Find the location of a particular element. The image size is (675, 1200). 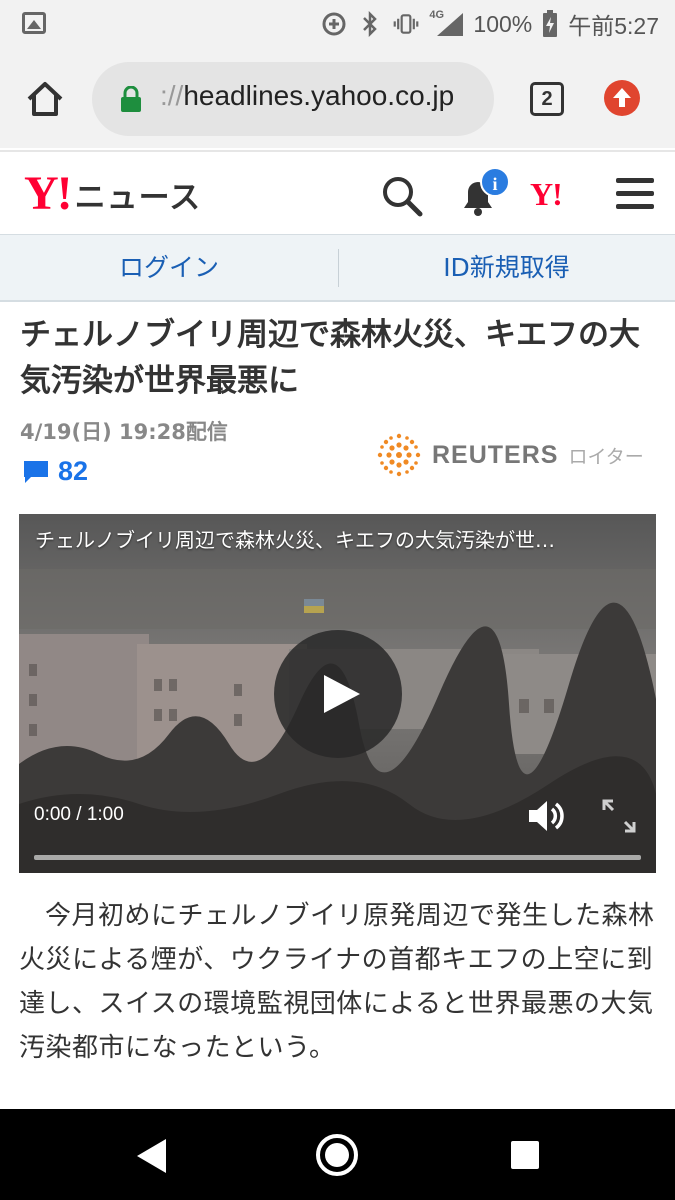

recents-icon is located at coordinates (525, 1155).